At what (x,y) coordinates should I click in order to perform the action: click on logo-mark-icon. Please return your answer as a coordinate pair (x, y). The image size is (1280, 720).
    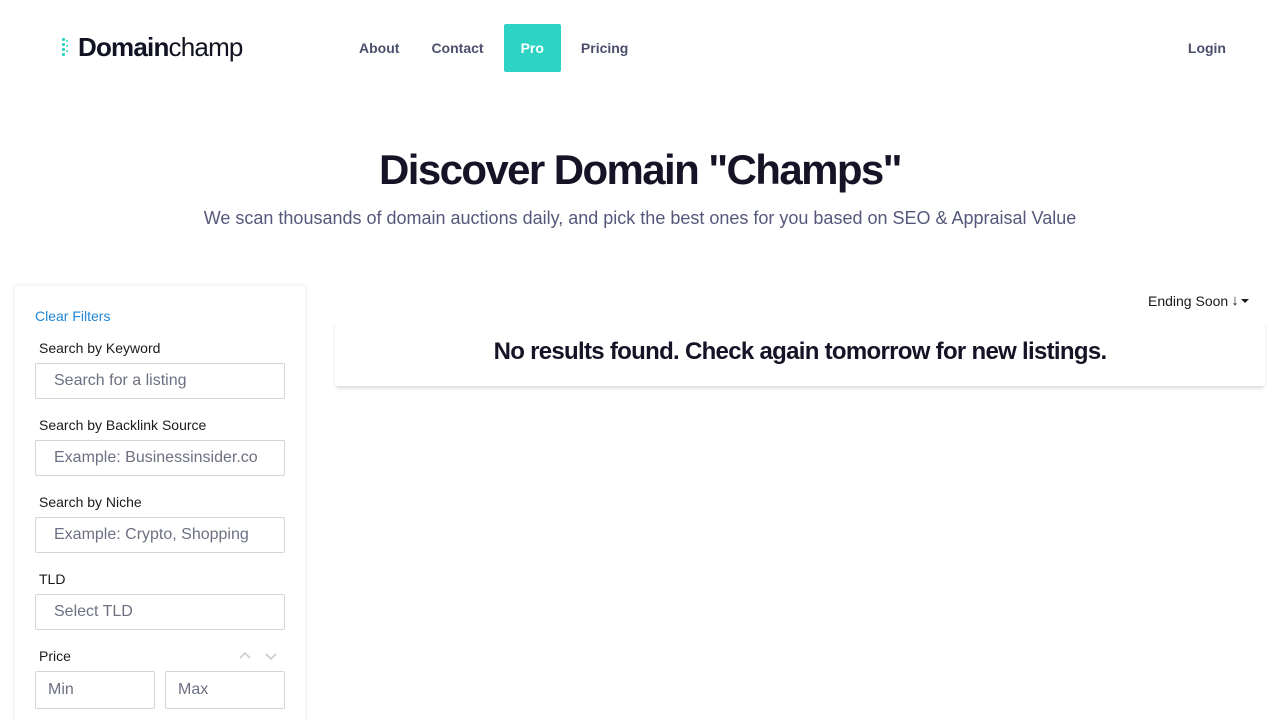
    Looking at the image, I should click on (70, 47).